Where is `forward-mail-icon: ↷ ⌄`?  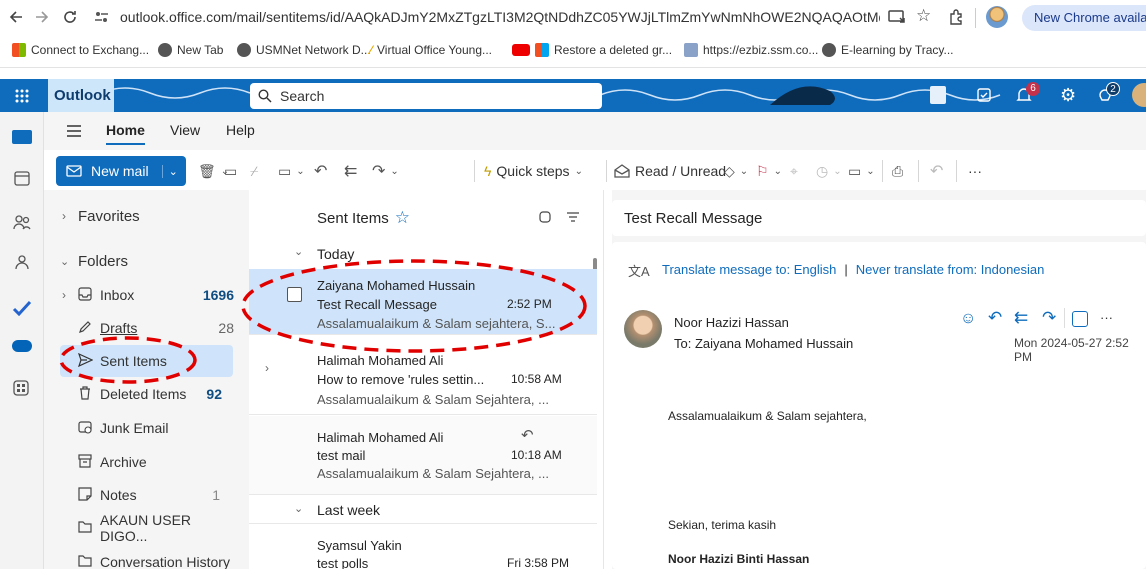
forward-mail-icon: ↷ ⌄ is located at coordinates (385, 171).